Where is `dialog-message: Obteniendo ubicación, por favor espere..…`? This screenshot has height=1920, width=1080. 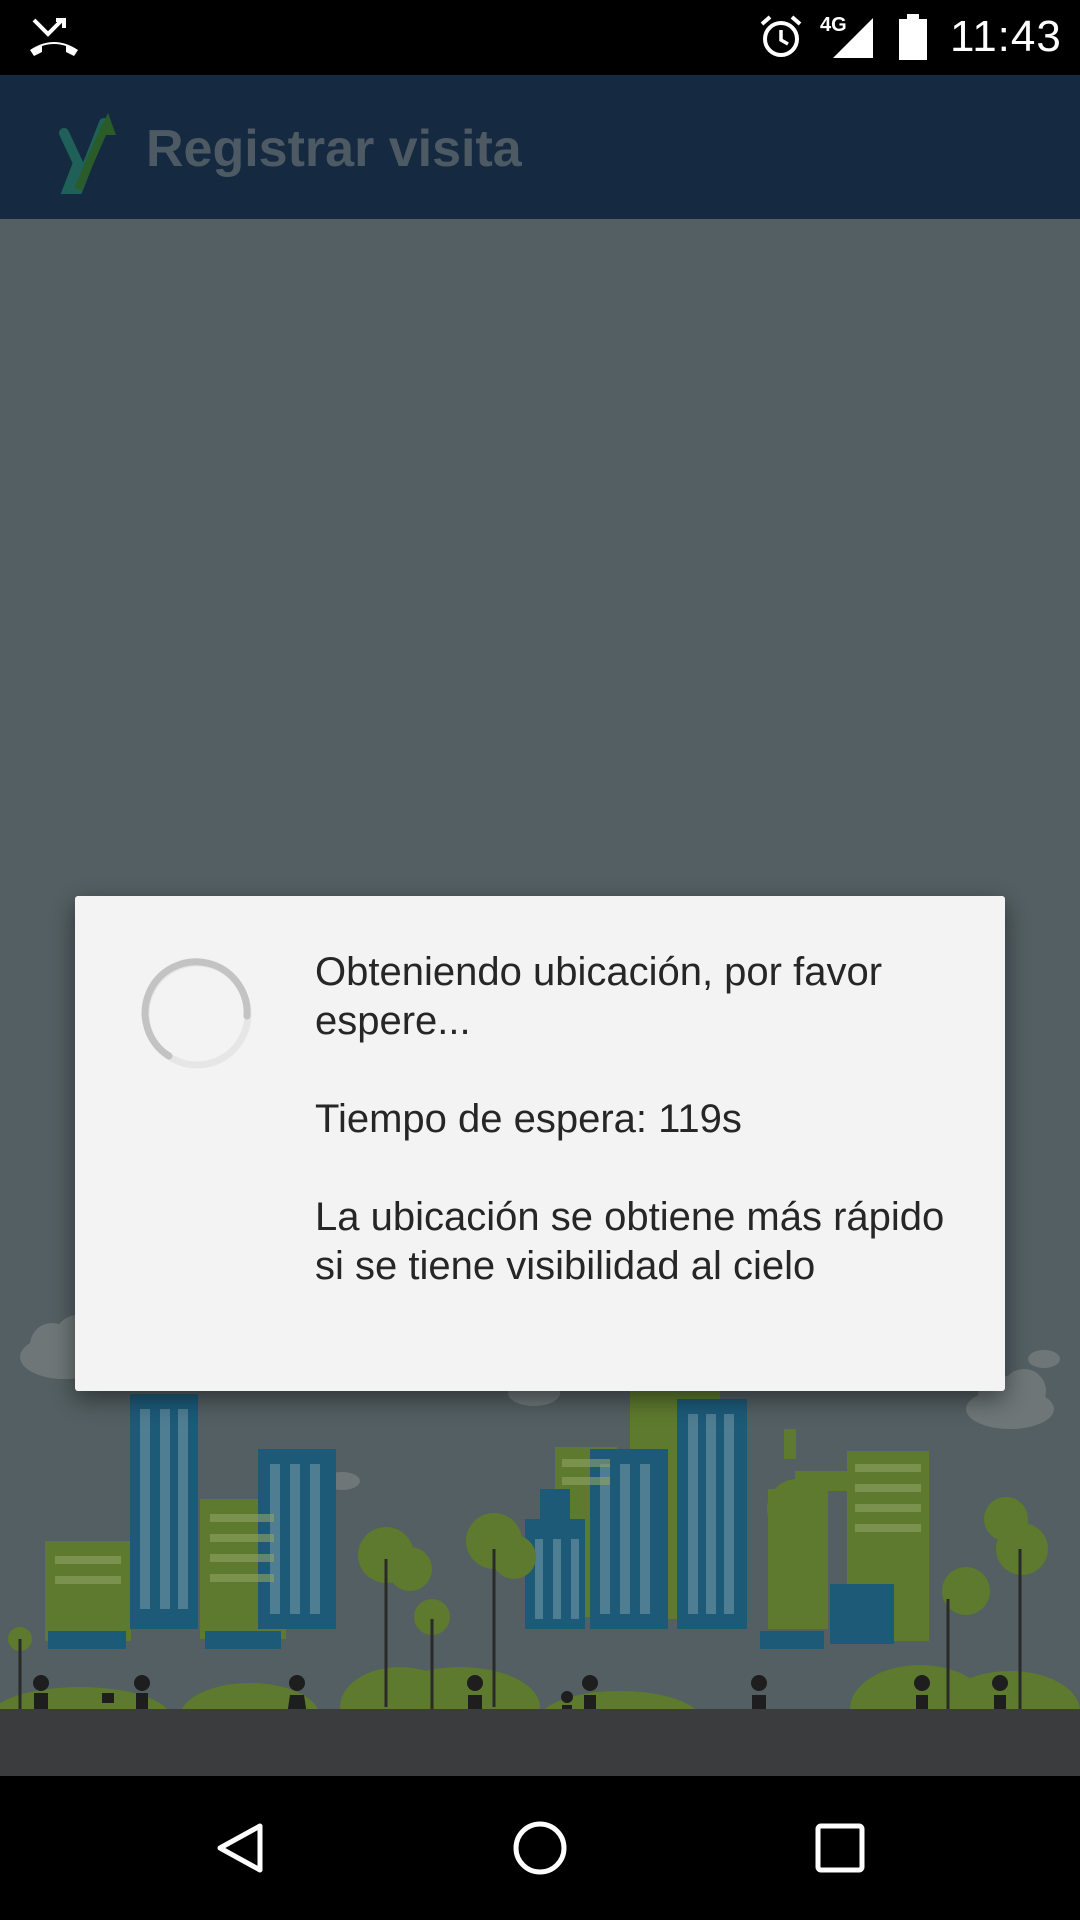 dialog-message: Obteniendo ubicación, por favor espere..… is located at coordinates (635, 1119).